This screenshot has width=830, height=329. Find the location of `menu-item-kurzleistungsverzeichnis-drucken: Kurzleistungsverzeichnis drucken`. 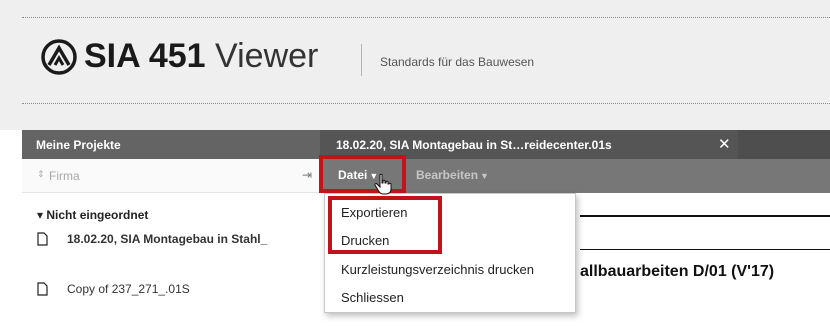

menu-item-kurzleistungsverzeichnis-drucken: Kurzleistungsverzeichnis drucken is located at coordinates (437, 269).